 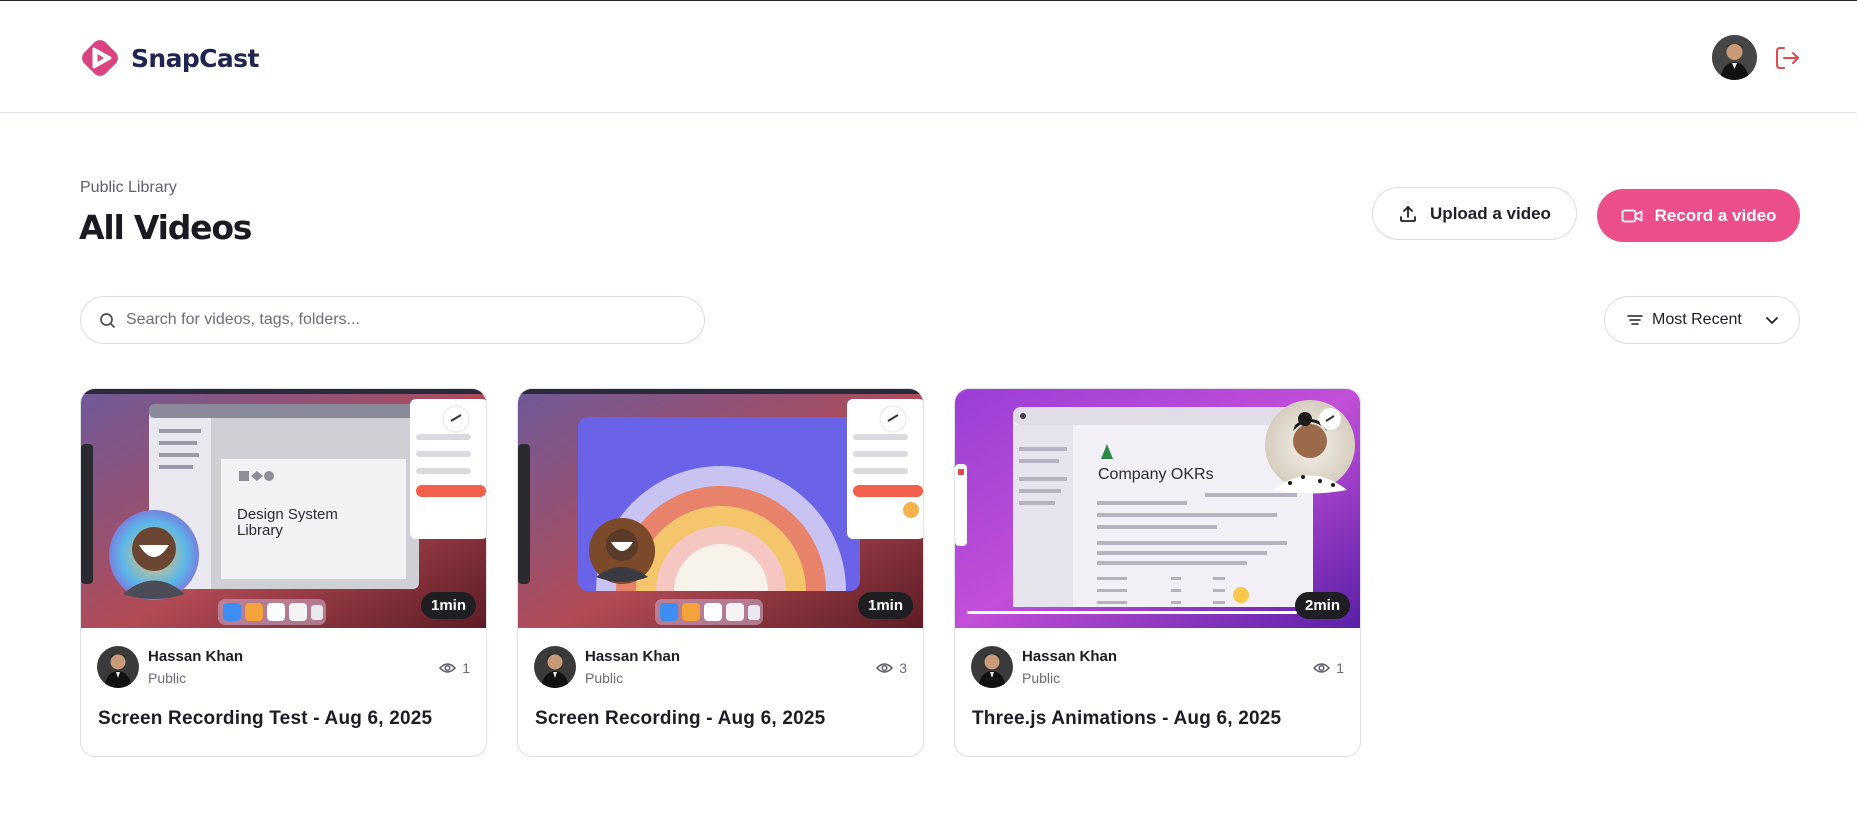 I want to click on sort-dropdown: Most Recent, so click(x=1702, y=320).